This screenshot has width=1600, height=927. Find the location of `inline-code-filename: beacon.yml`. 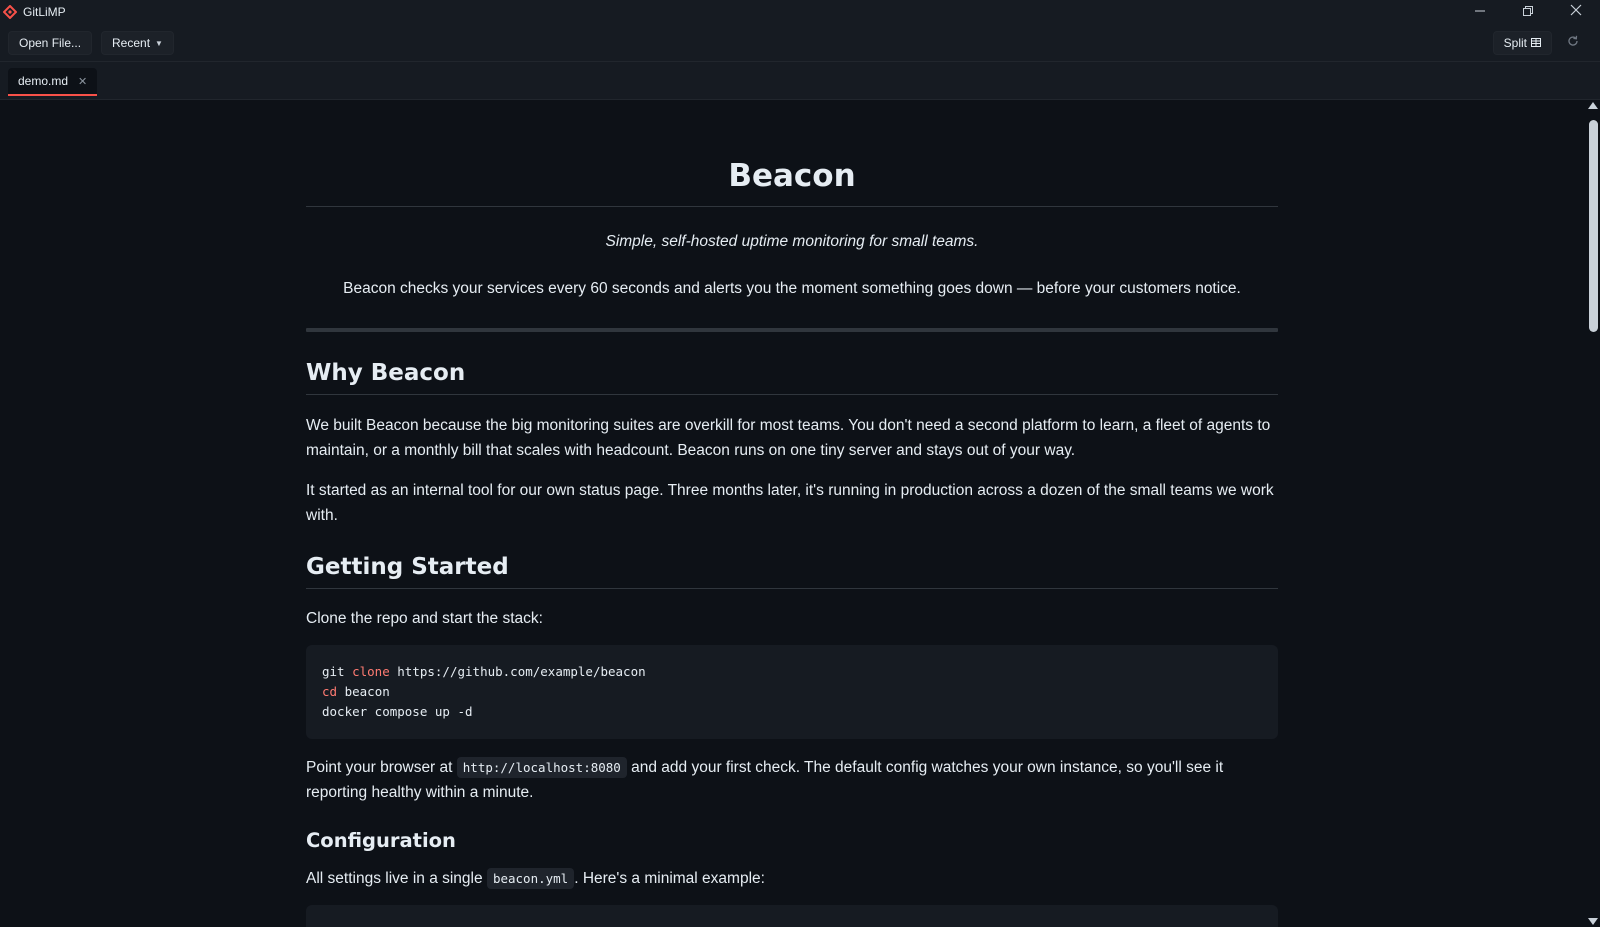

inline-code-filename: beacon.yml is located at coordinates (530, 878).